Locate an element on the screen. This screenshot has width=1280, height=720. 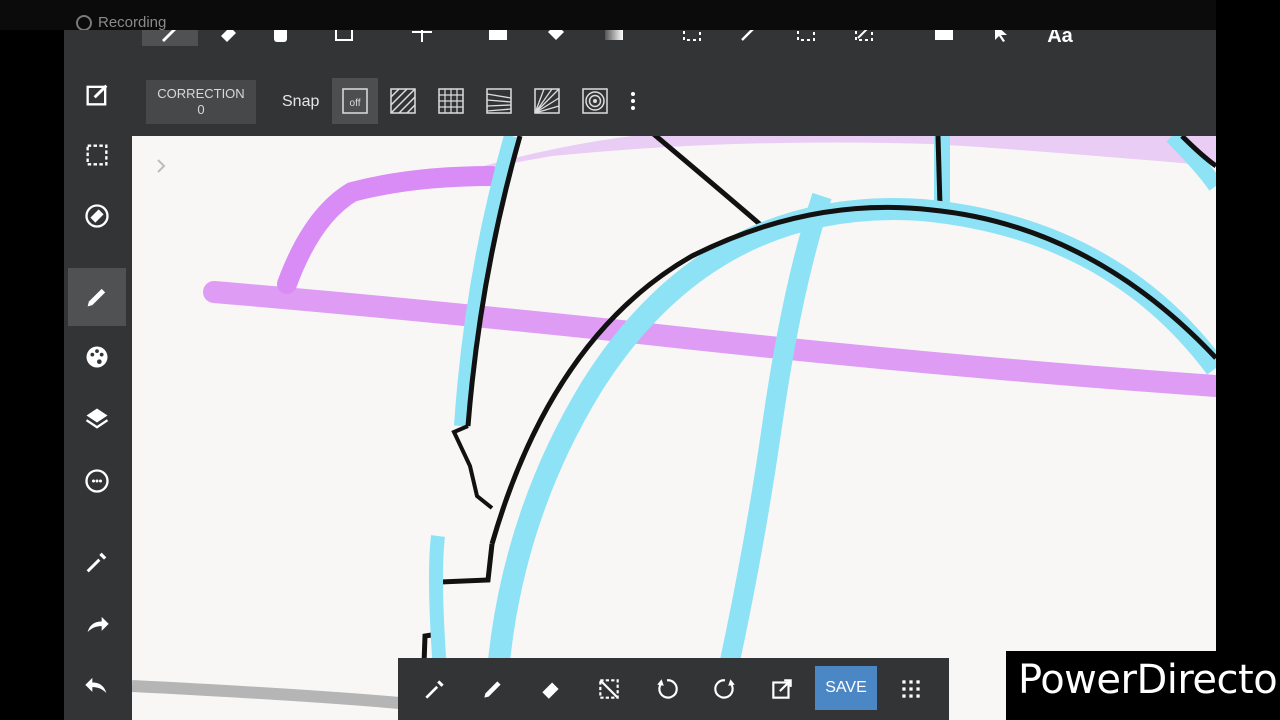
rectangle-select-icon is located at coordinates (344, 38).